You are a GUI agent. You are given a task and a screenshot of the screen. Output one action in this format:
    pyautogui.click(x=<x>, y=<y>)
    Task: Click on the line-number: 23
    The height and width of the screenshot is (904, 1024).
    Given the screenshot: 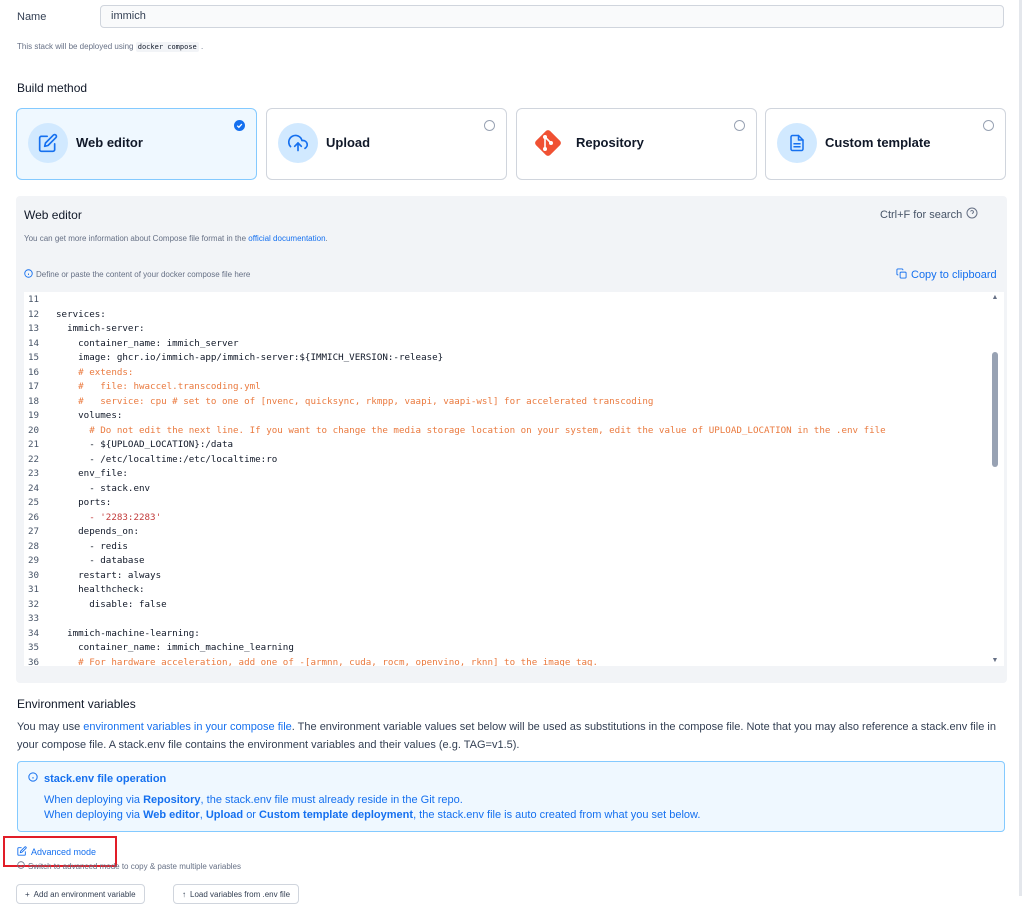 What is the action you would take?
    pyautogui.click(x=34, y=473)
    